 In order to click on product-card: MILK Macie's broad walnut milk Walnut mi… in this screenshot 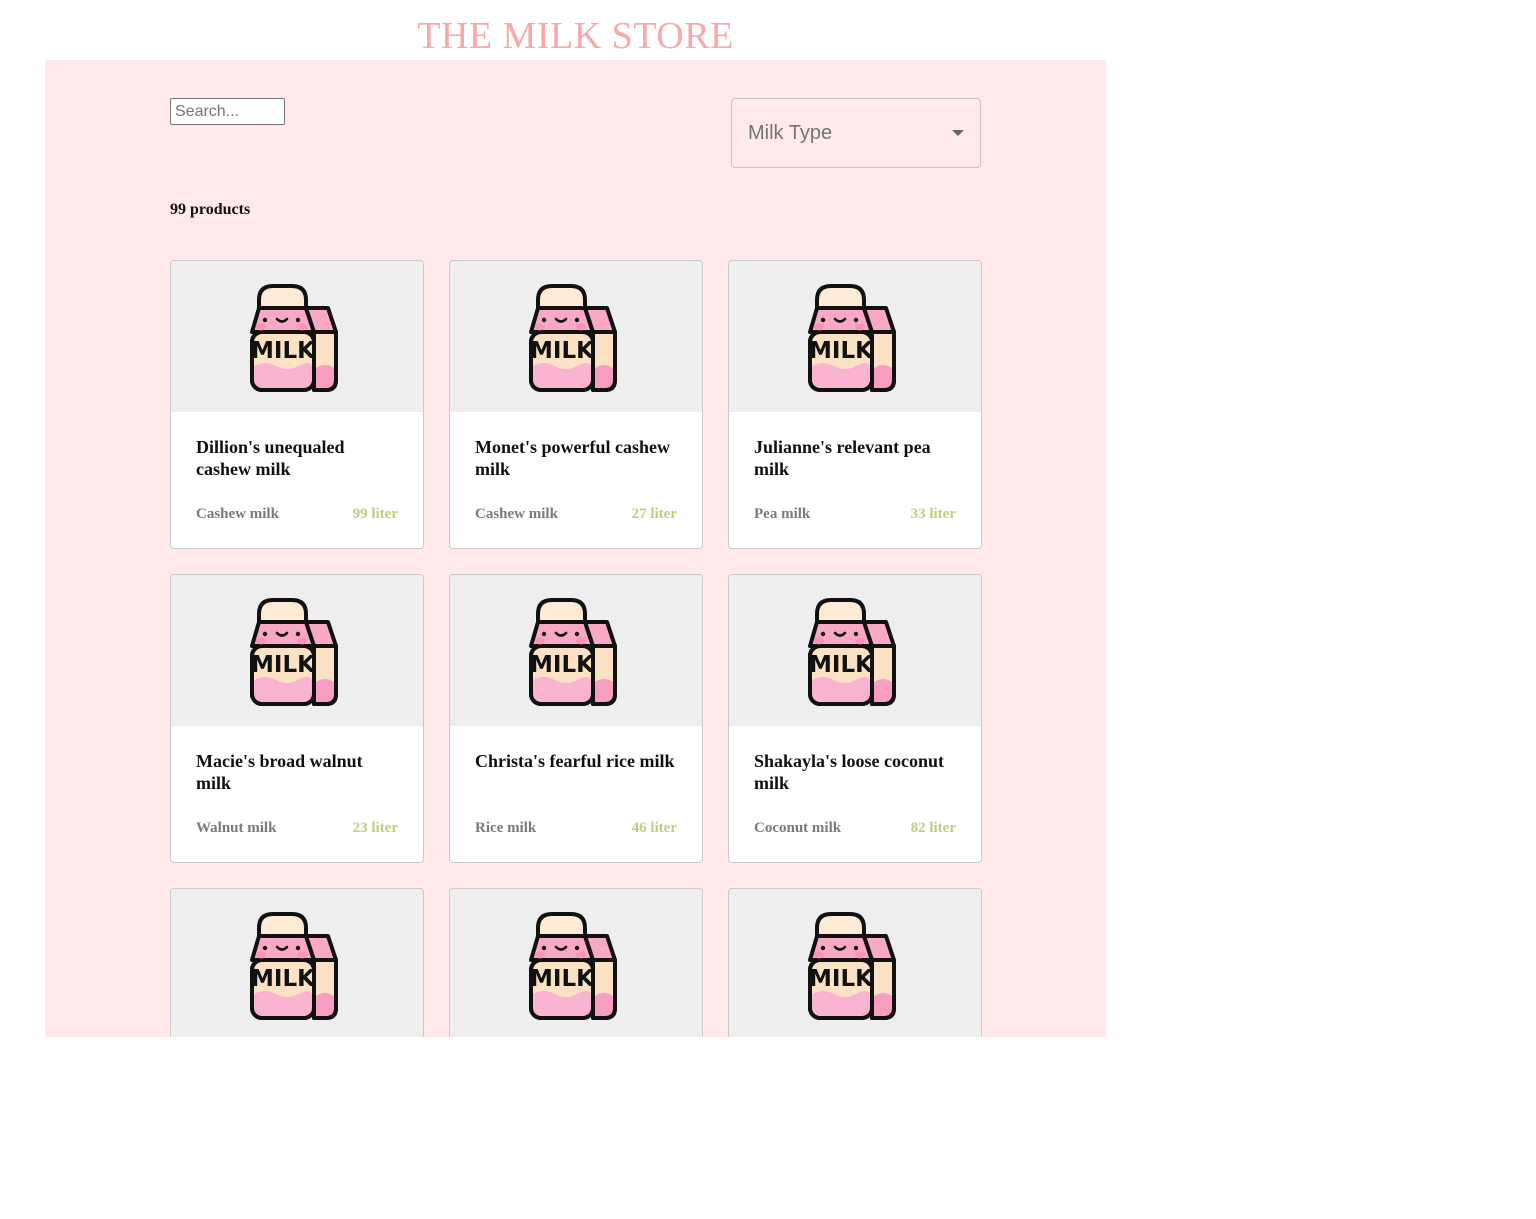, I will do `click(297, 718)`.